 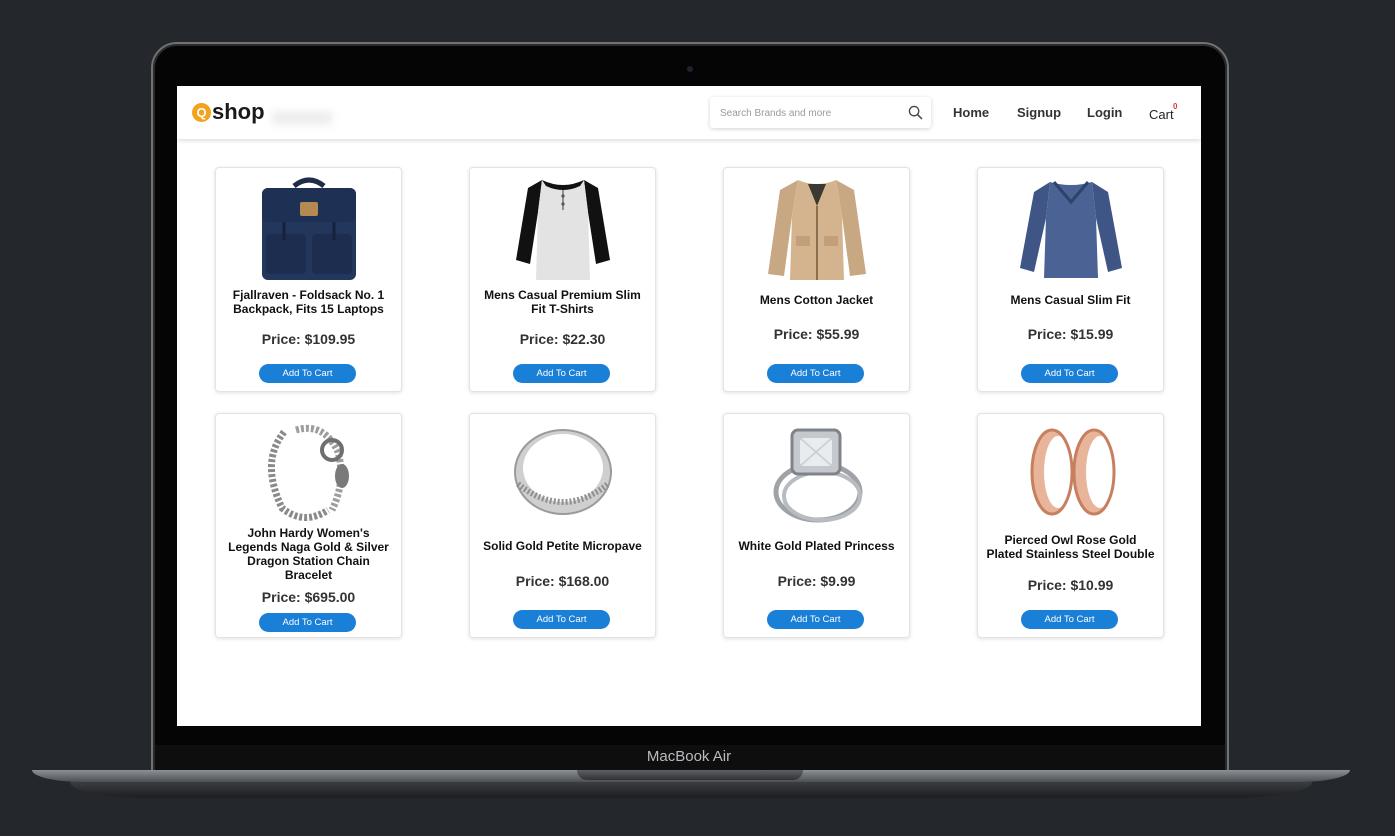 I want to click on search-input, so click(x=810, y=113).